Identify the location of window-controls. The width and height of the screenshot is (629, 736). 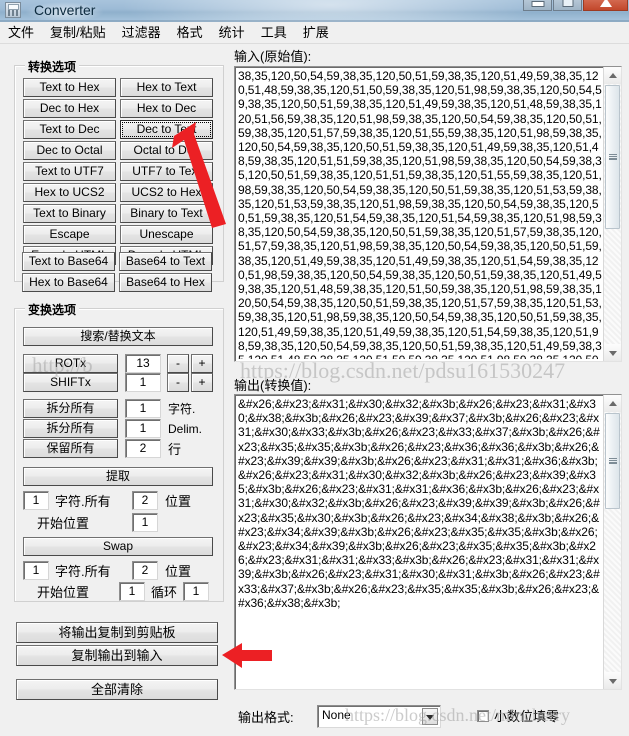
(575, 5).